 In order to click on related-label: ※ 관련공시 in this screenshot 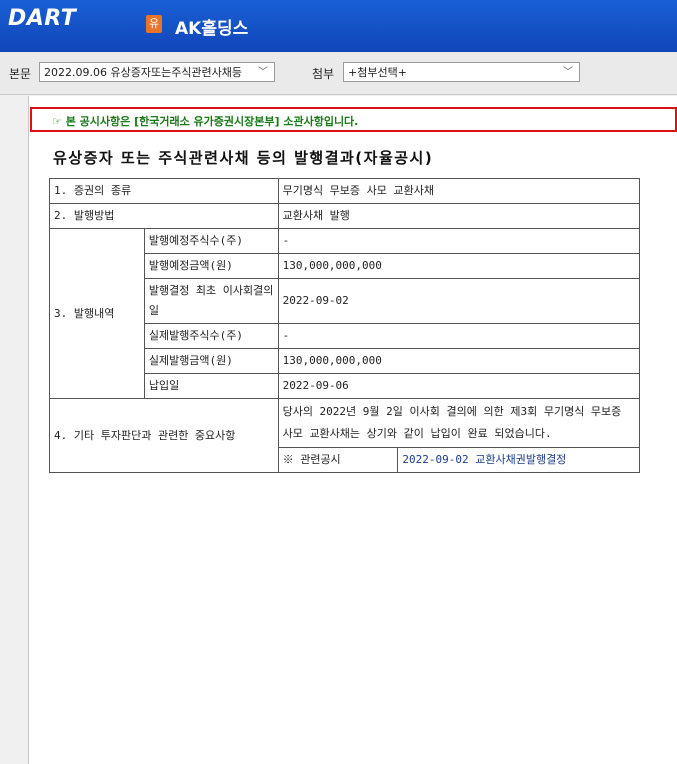, I will do `click(338, 460)`.